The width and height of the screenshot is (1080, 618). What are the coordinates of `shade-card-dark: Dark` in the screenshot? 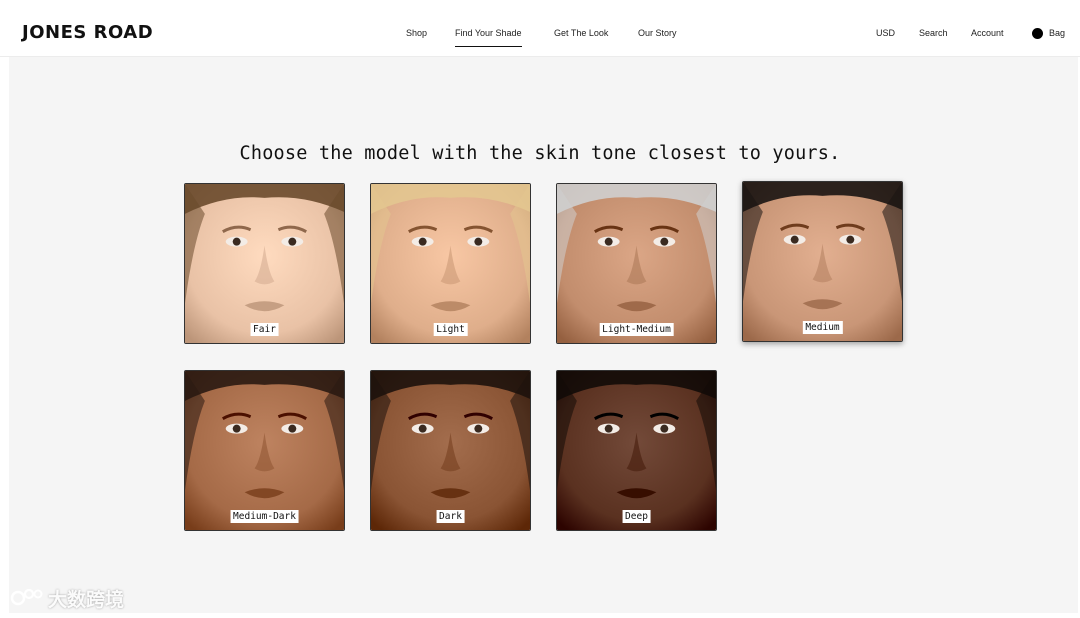 It's located at (450, 450).